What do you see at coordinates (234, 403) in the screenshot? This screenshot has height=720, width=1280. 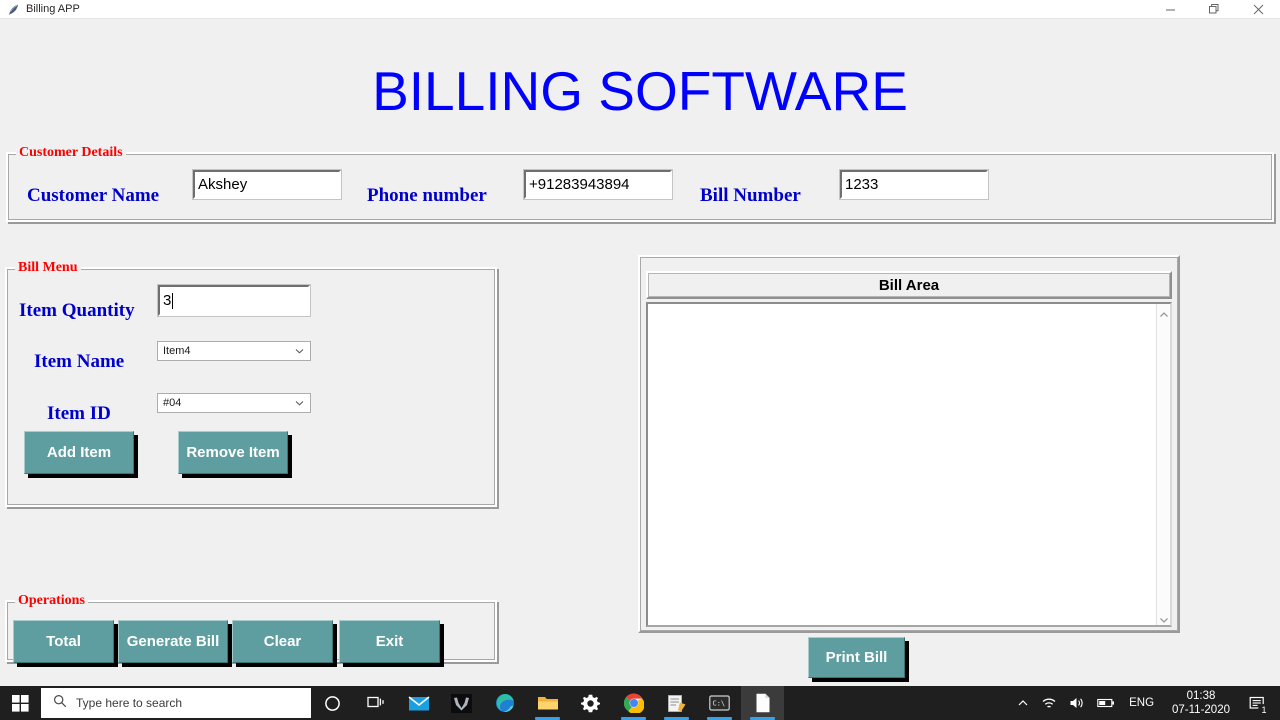 I see `item-id-dropdown: #04` at bounding box center [234, 403].